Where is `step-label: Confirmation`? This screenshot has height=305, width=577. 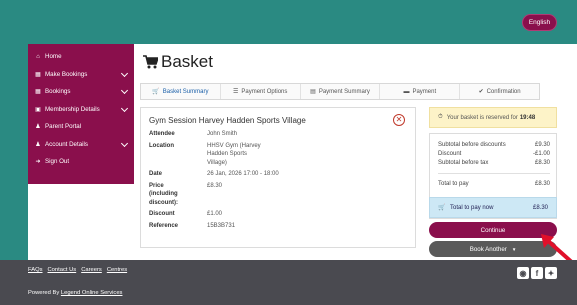 step-label: Confirmation is located at coordinates (503, 91).